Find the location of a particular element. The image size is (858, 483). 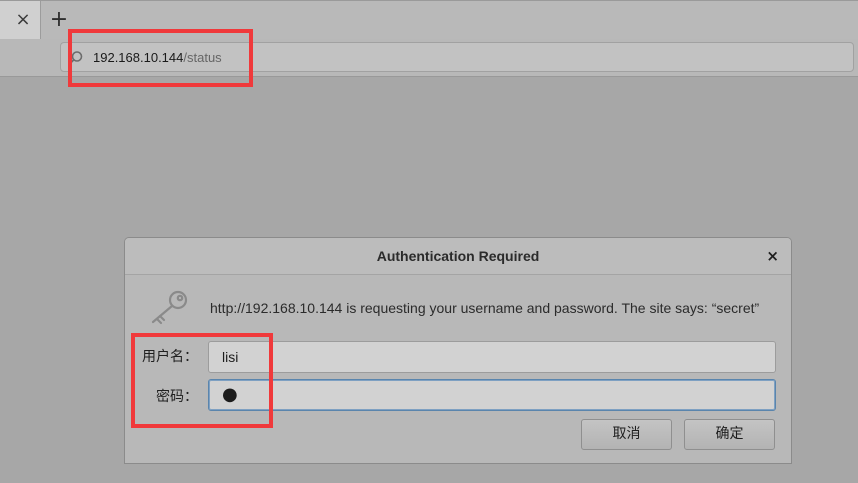

url-text: 192.168.10.144/status is located at coordinates (157, 57).